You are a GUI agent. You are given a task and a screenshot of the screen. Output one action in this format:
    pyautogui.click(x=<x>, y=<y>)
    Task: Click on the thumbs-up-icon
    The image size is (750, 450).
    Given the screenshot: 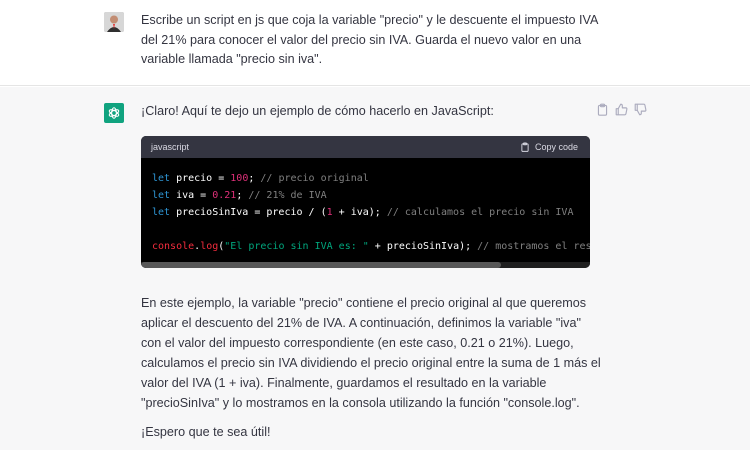 What is the action you would take?
    pyautogui.click(x=621, y=109)
    